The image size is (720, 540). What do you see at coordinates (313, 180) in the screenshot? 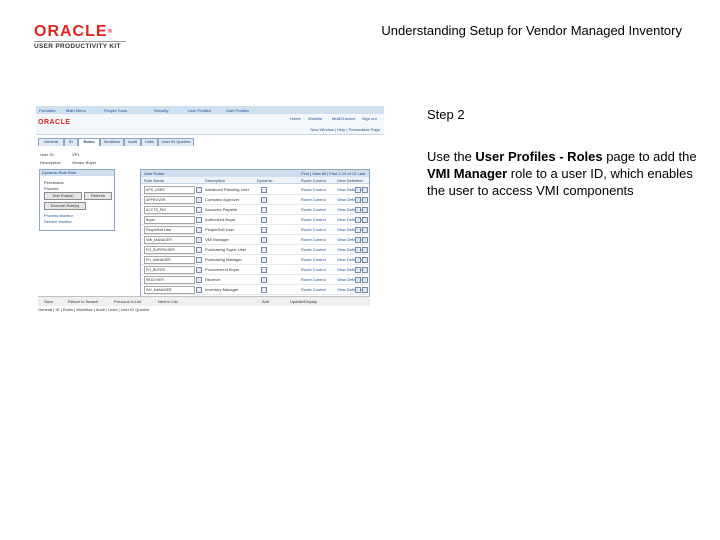
I see `column-header: Route Control` at bounding box center [313, 180].